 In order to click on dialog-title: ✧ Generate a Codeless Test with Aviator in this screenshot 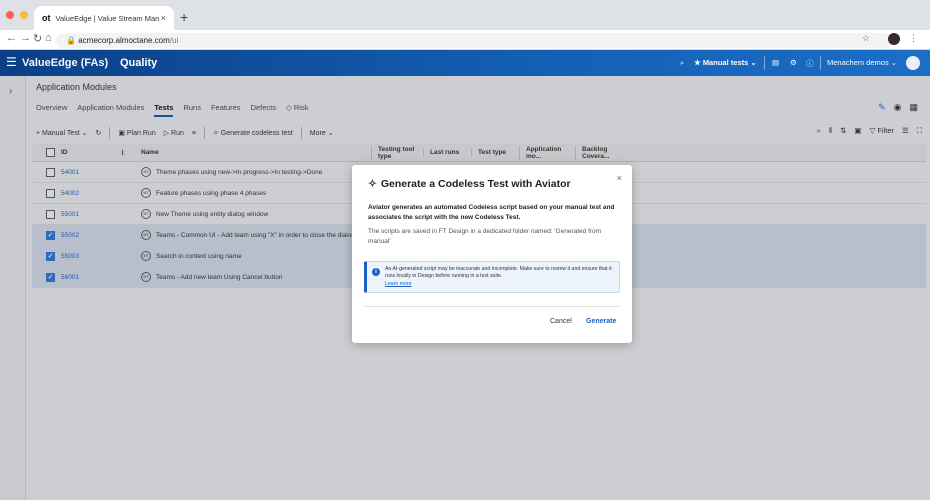, I will do `click(469, 184)`.